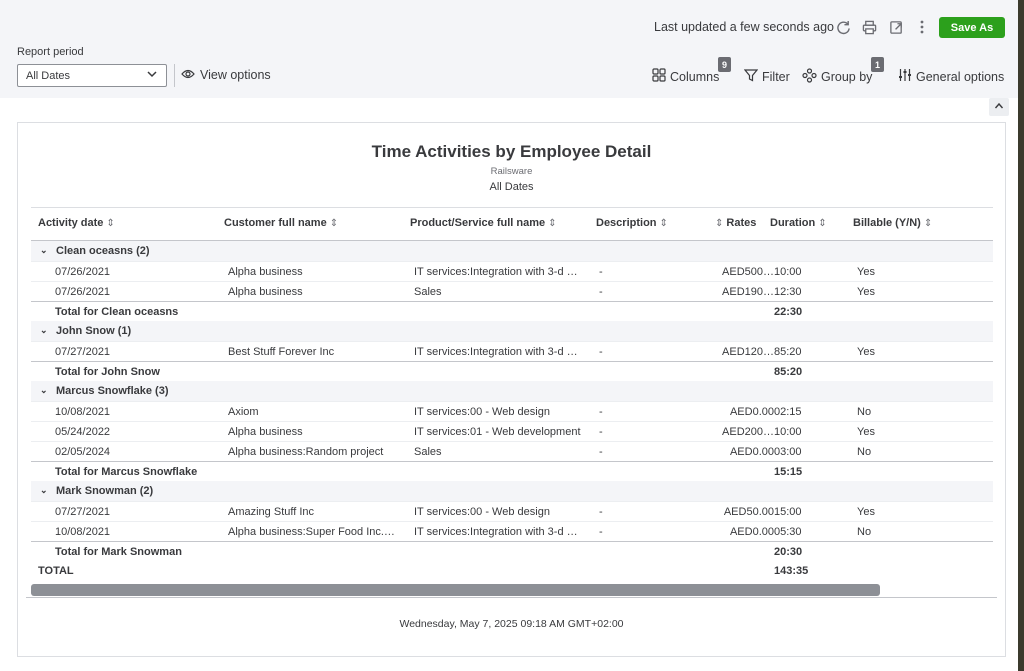 This screenshot has height=671, width=1024. I want to click on report-period-label: Report period, so click(50, 52).